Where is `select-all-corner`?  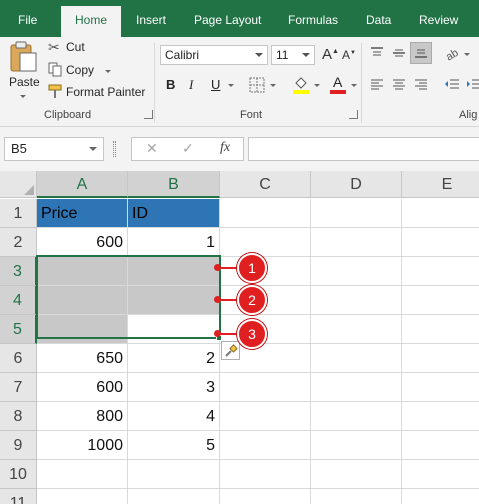 select-all-corner is located at coordinates (18, 184).